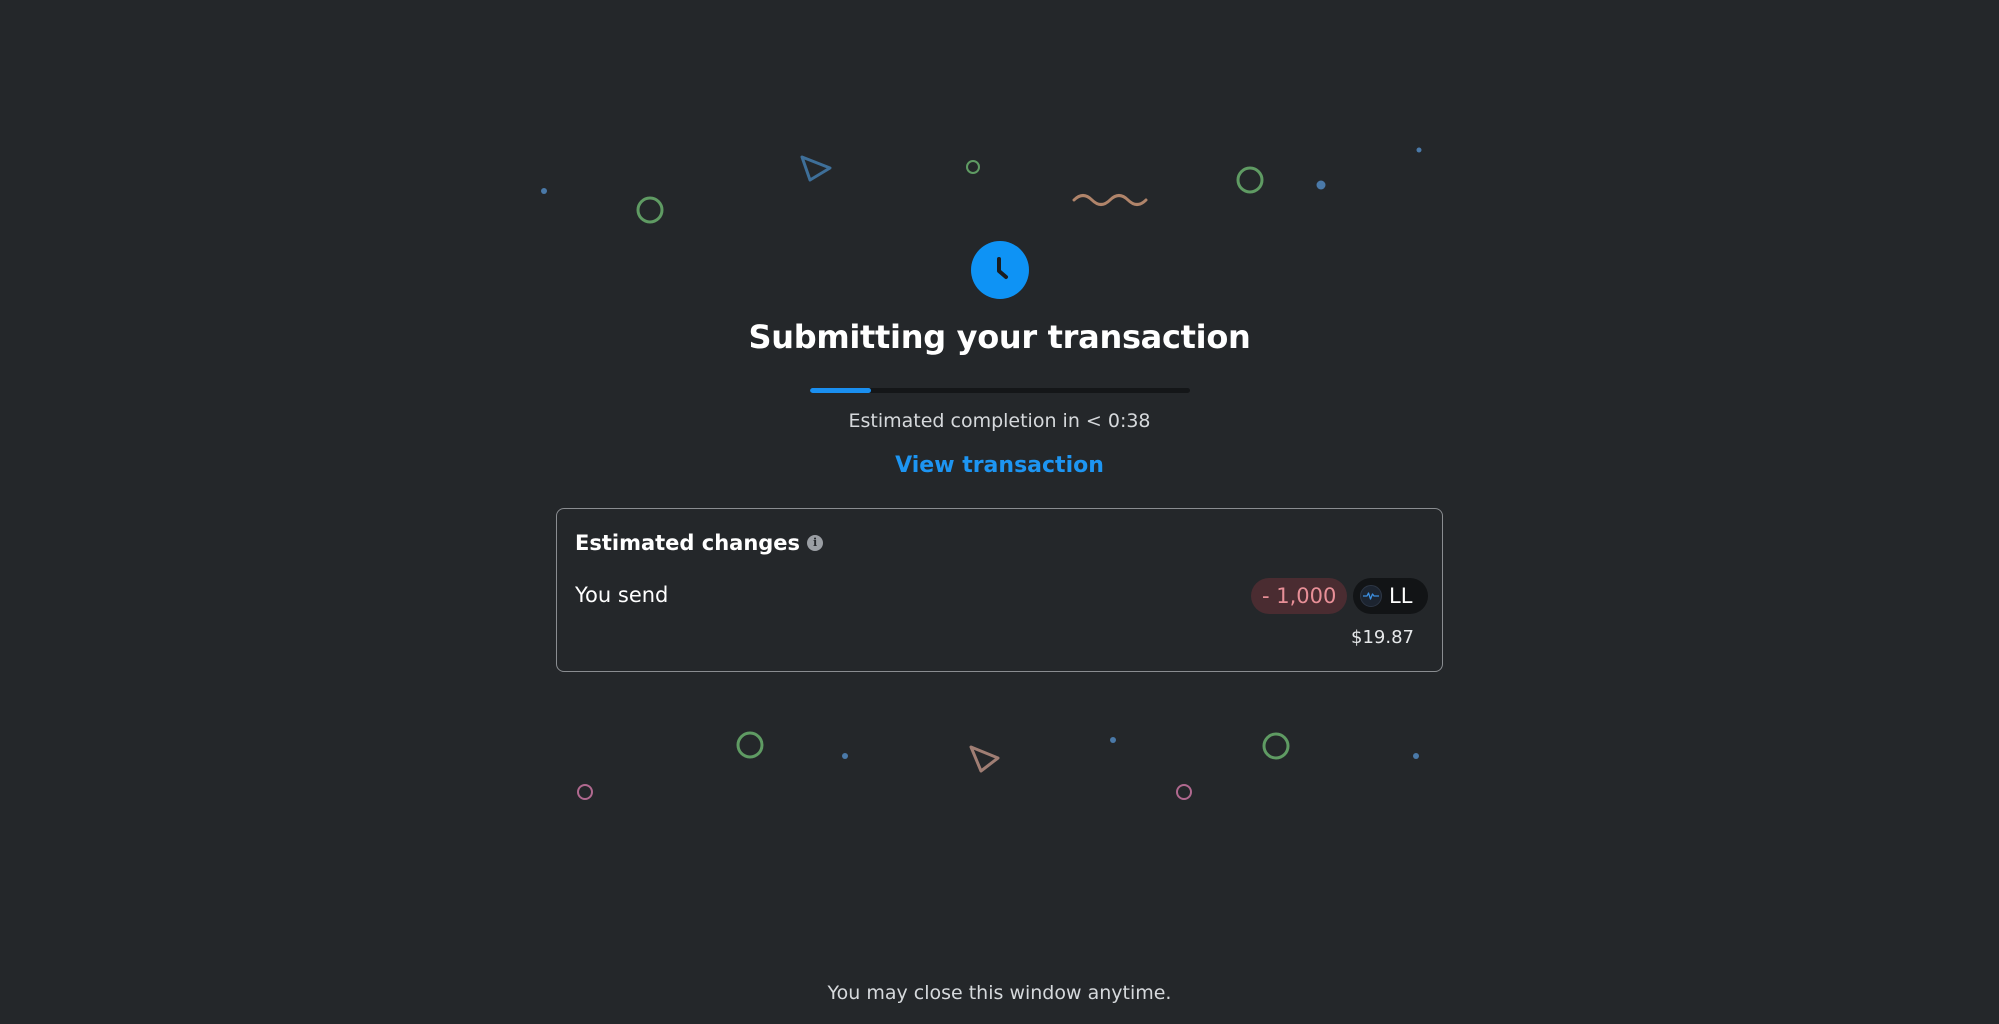 This screenshot has width=1999, height=1024. What do you see at coordinates (840, 390) in the screenshot?
I see `progress-bar-fill` at bounding box center [840, 390].